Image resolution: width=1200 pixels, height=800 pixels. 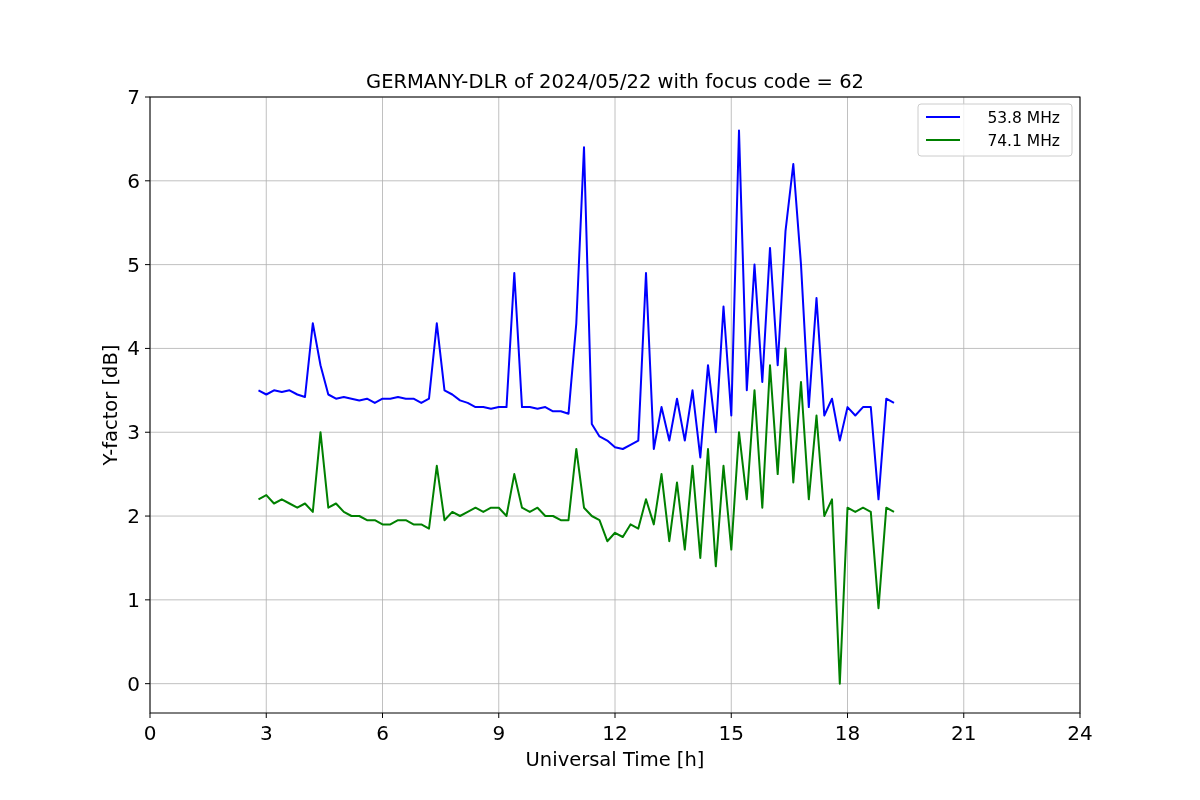 What do you see at coordinates (133, 516) in the screenshot?
I see `y-tick-label: 2` at bounding box center [133, 516].